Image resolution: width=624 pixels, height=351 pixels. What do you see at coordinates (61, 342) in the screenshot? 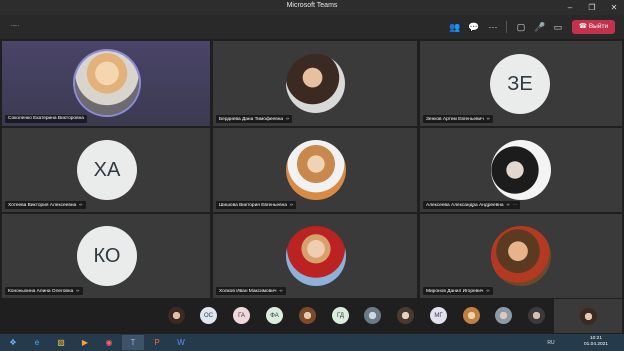
I see `explorer-icon: ▧` at bounding box center [61, 342].